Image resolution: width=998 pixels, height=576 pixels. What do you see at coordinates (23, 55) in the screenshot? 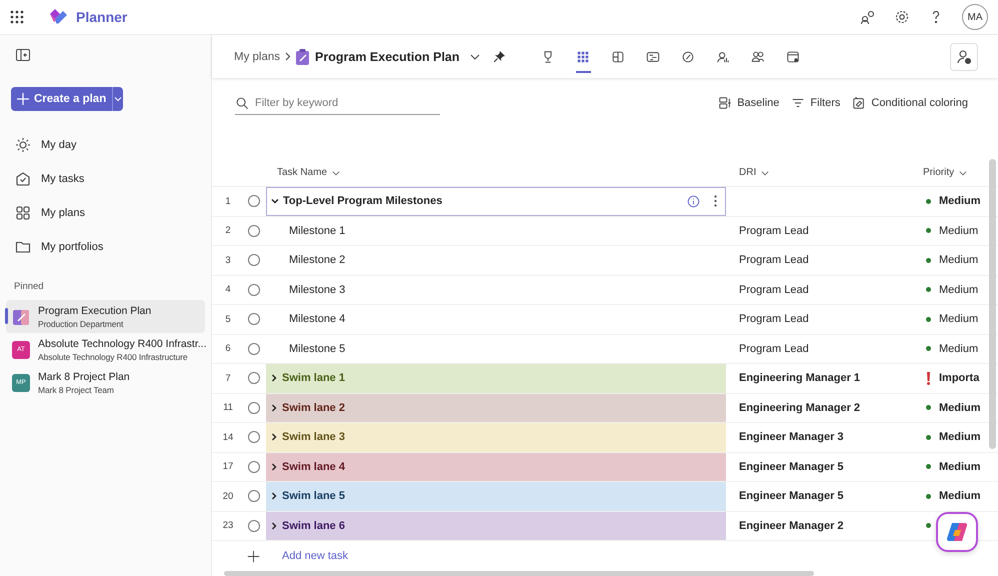
I see `sidebar-toggle-icon` at bounding box center [23, 55].